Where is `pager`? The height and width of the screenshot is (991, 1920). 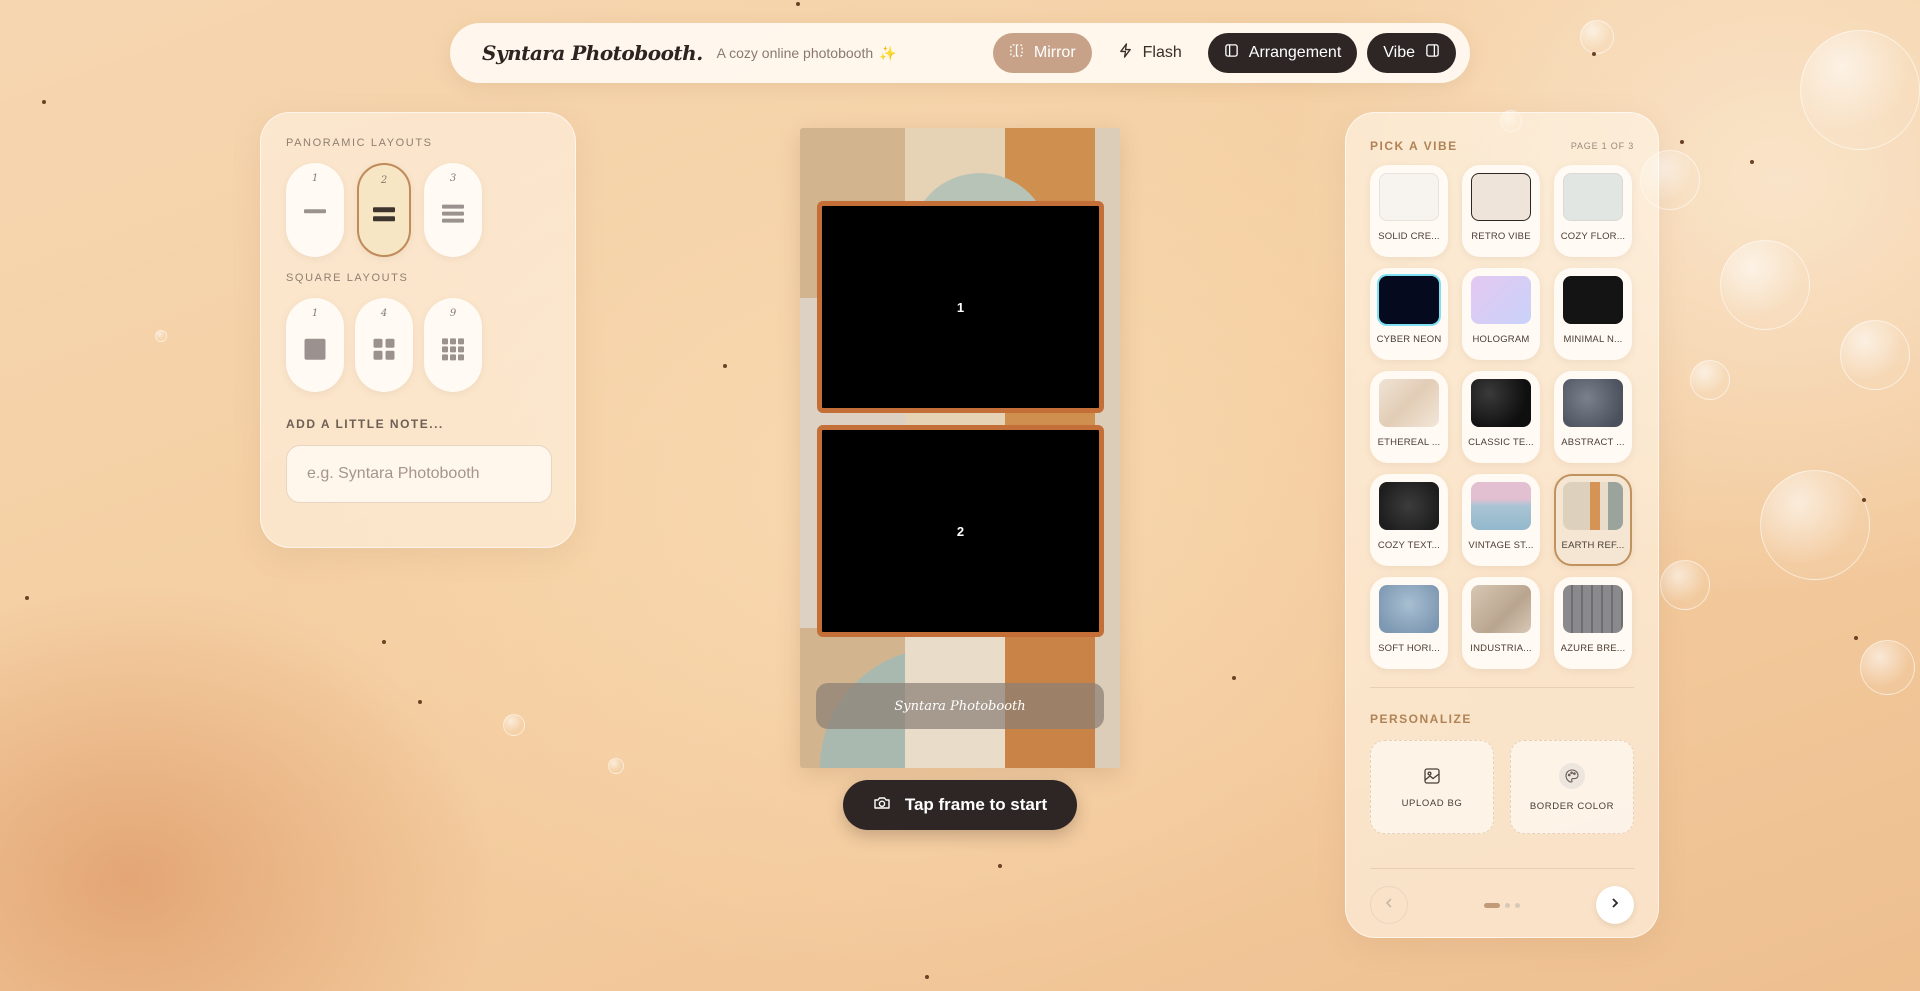
pager is located at coordinates (1502, 905).